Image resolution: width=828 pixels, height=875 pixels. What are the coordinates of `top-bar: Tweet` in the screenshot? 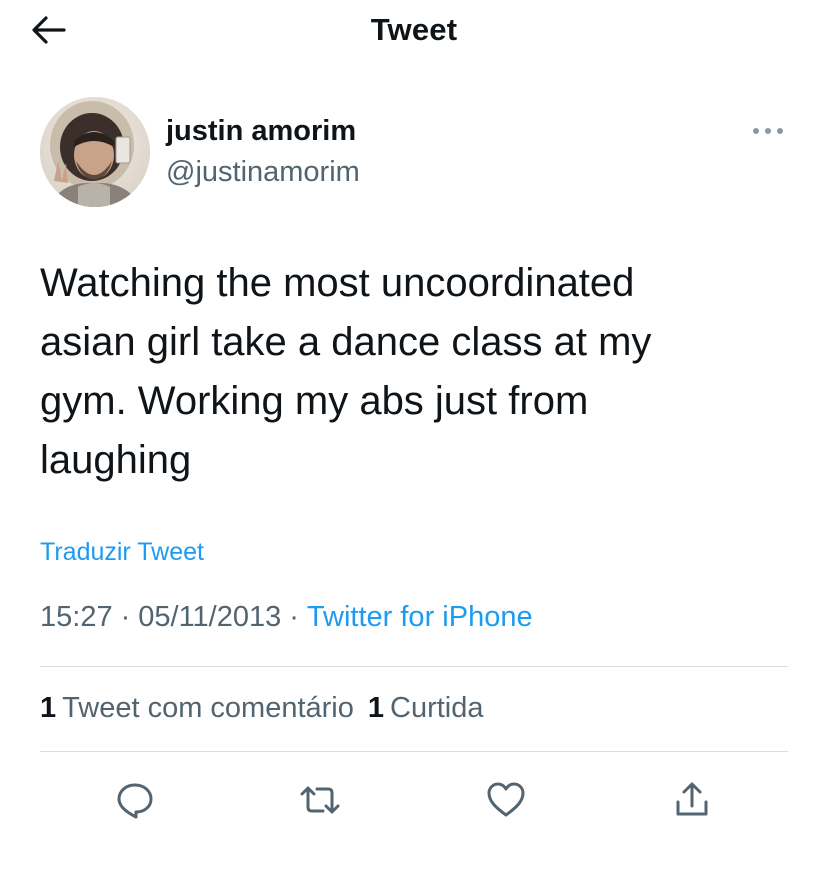 It's located at (414, 30).